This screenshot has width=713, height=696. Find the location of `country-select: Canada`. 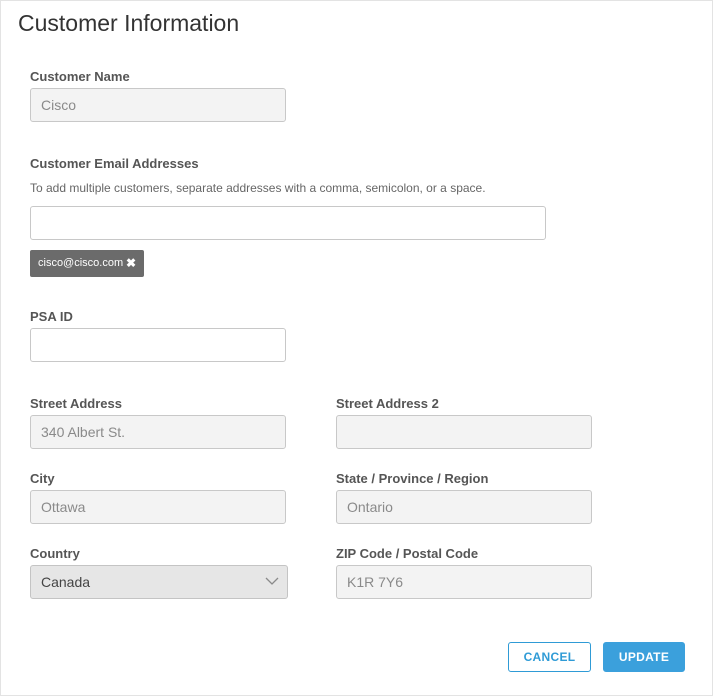

country-select: Canada is located at coordinates (159, 582).